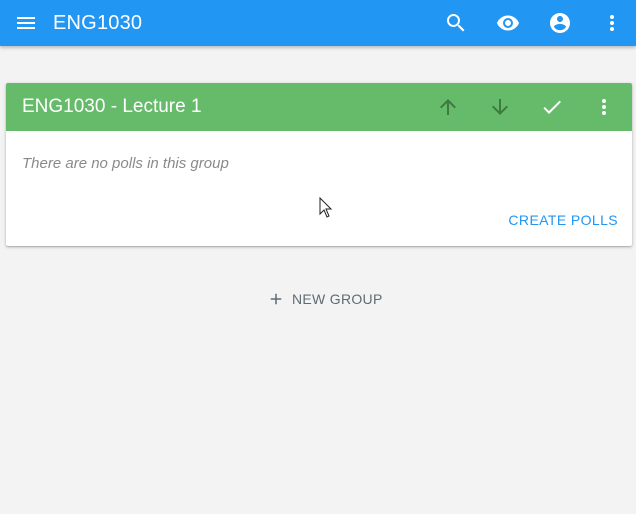  I want to click on more-vert-icon, so click(612, 23).